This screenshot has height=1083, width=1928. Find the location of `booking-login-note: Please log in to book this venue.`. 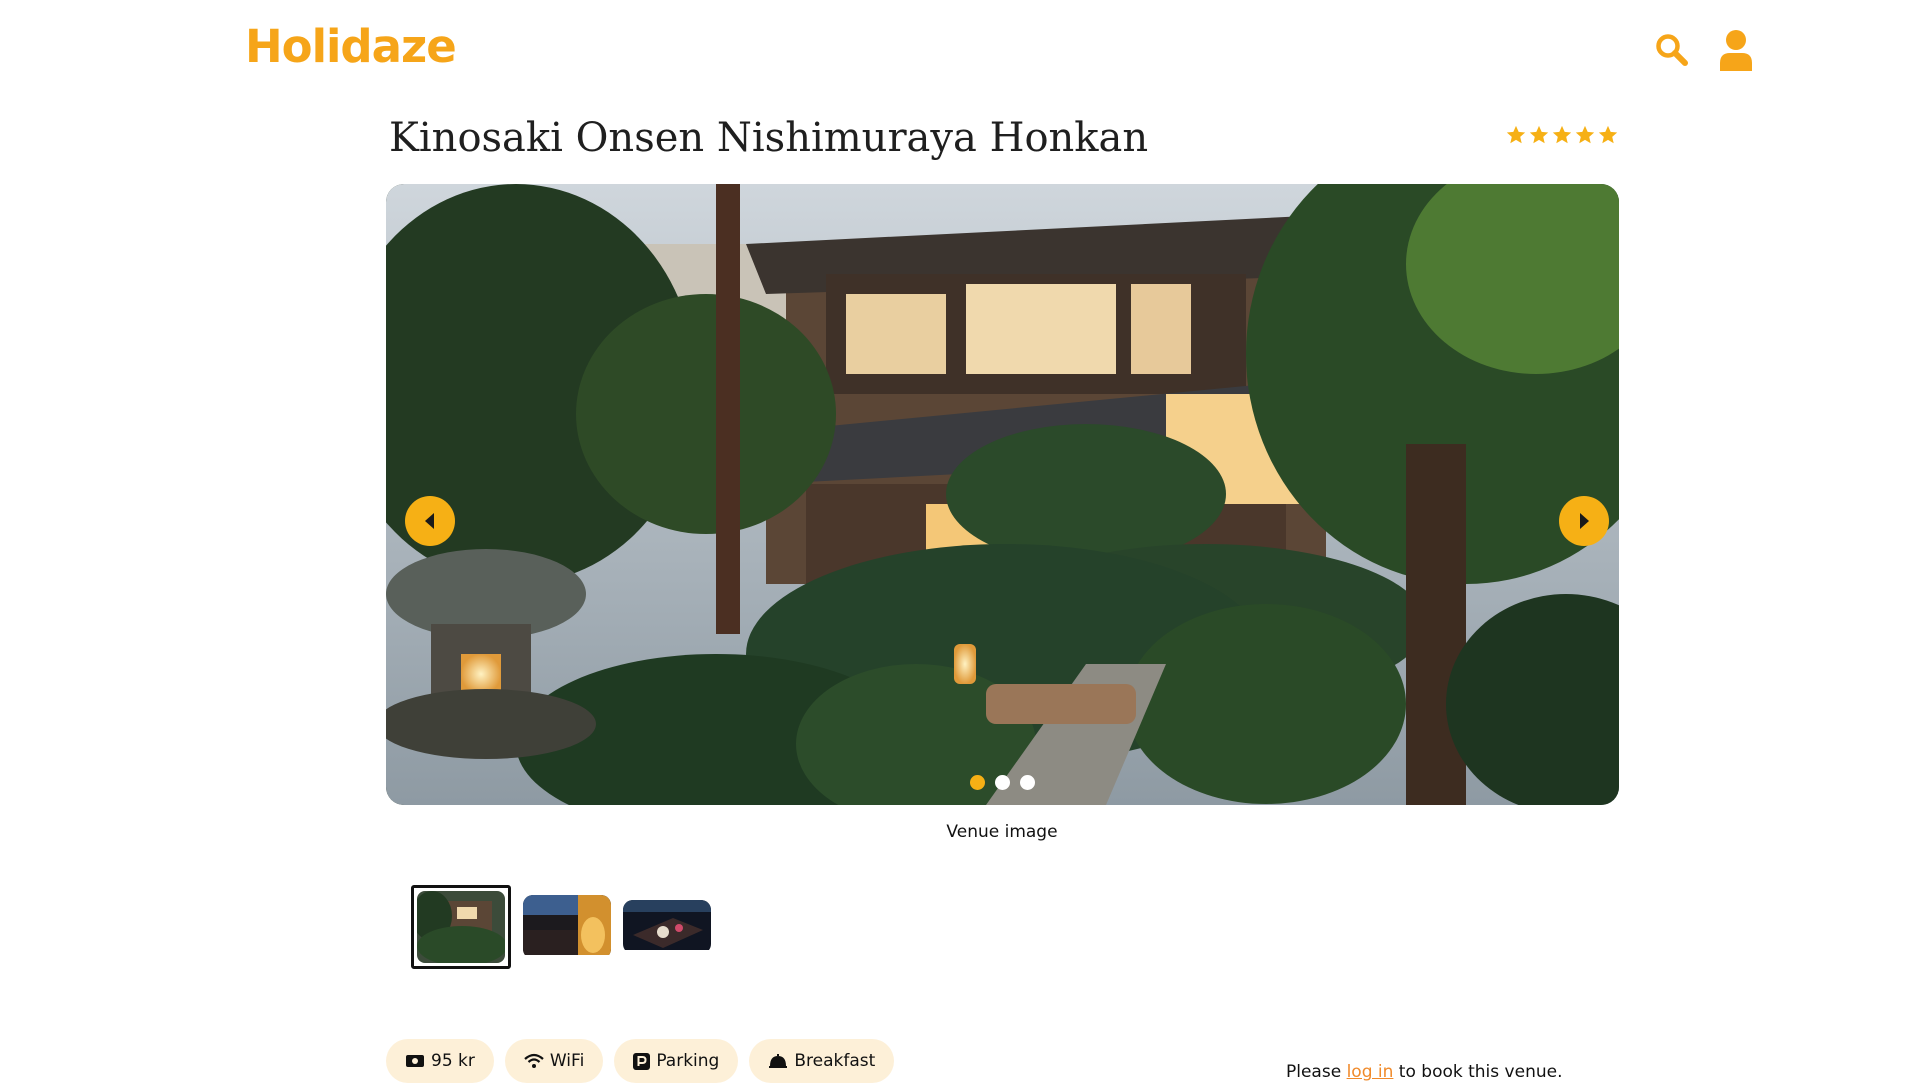

booking-login-note: Please log in to book this venue. is located at coordinates (1424, 1072).